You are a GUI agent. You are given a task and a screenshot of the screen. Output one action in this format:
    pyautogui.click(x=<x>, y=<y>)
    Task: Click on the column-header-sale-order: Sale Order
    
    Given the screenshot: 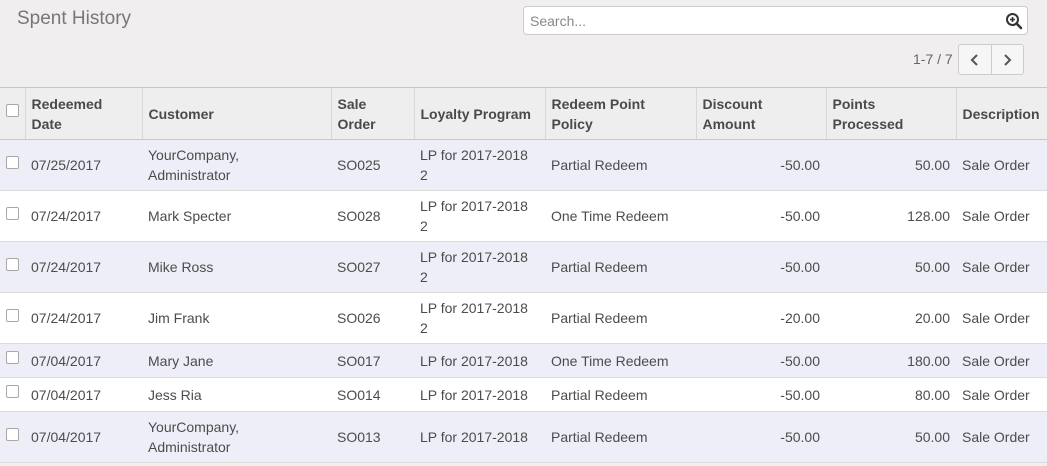 What is the action you would take?
    pyautogui.click(x=372, y=113)
    